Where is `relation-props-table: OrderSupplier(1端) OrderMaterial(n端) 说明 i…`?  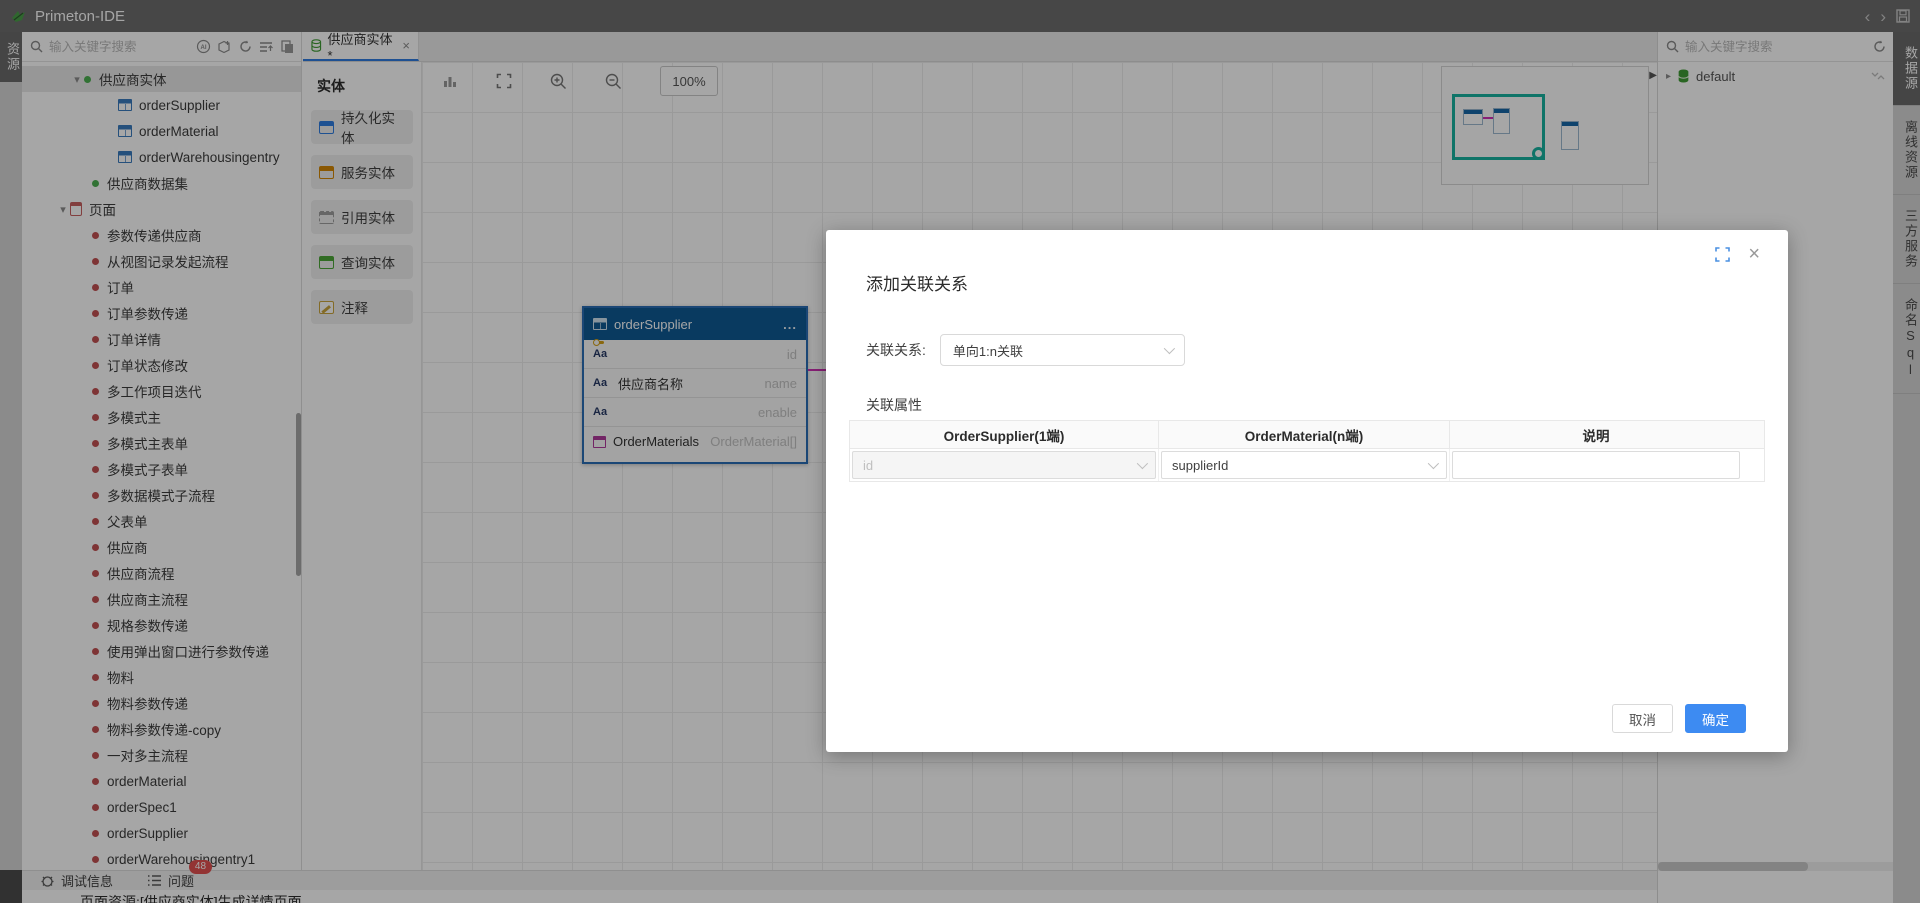
relation-props-table: OrderSupplier(1端) OrderMaterial(n端) 说明 i… is located at coordinates (1307, 451).